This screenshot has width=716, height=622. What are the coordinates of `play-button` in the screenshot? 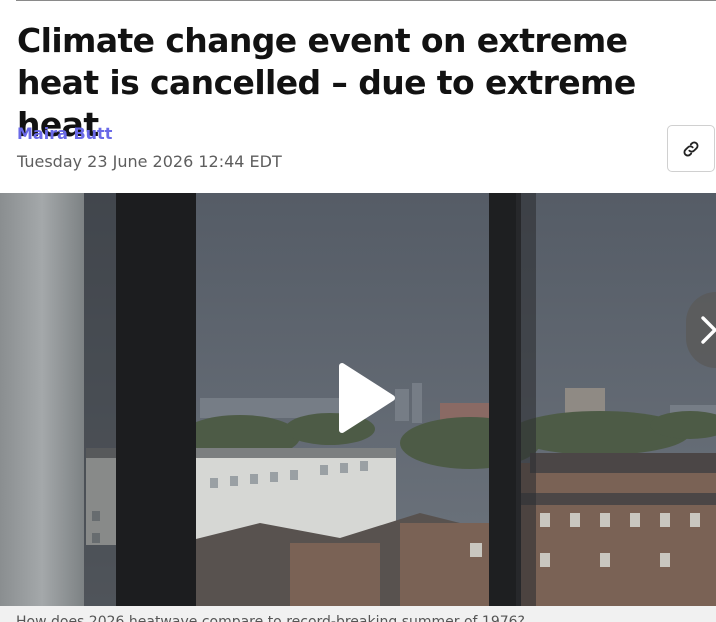 It's located at (366, 398).